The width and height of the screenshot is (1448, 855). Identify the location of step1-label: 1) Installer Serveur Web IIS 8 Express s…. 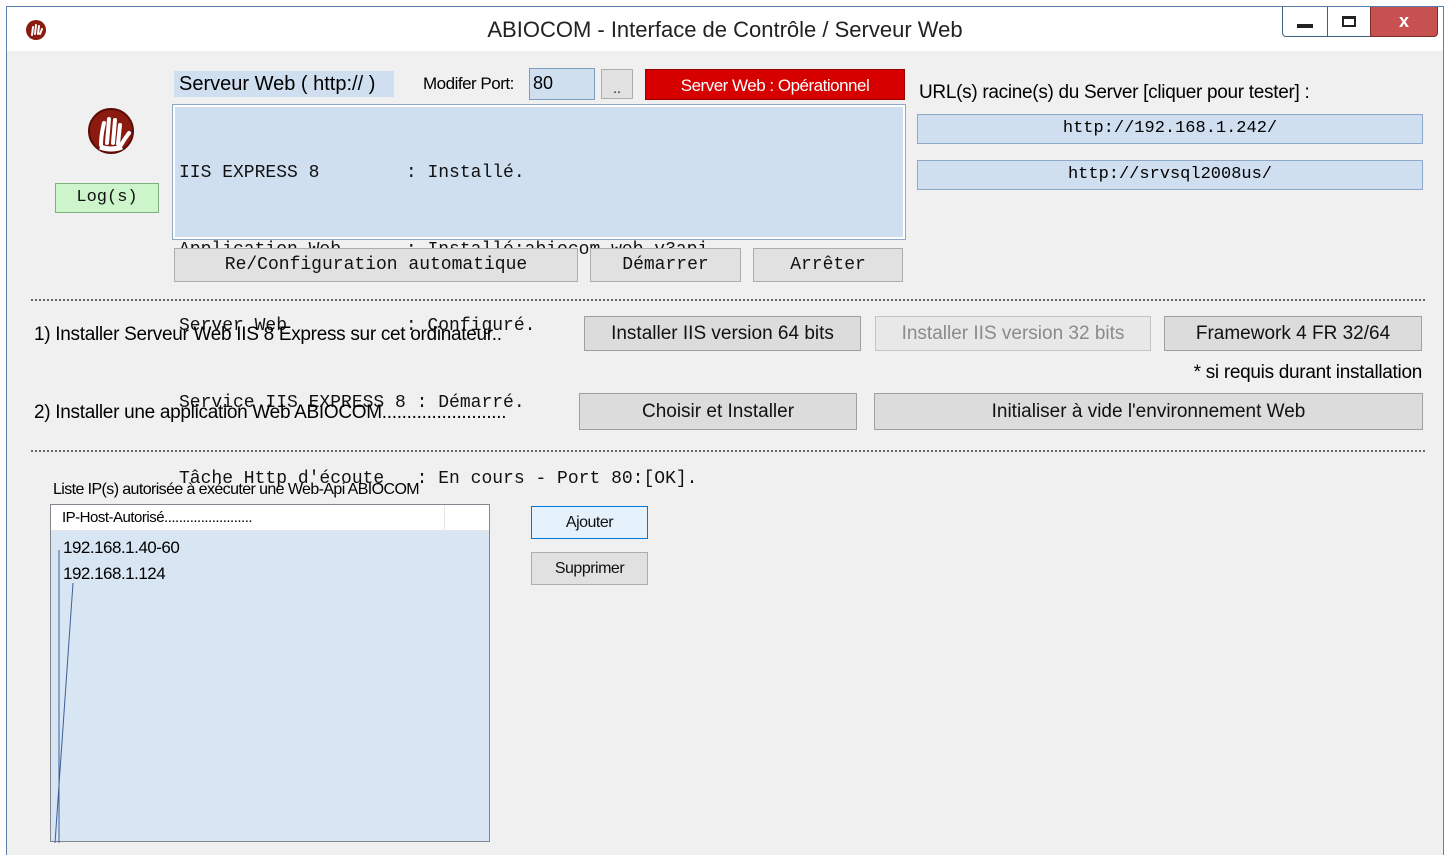
(268, 334).